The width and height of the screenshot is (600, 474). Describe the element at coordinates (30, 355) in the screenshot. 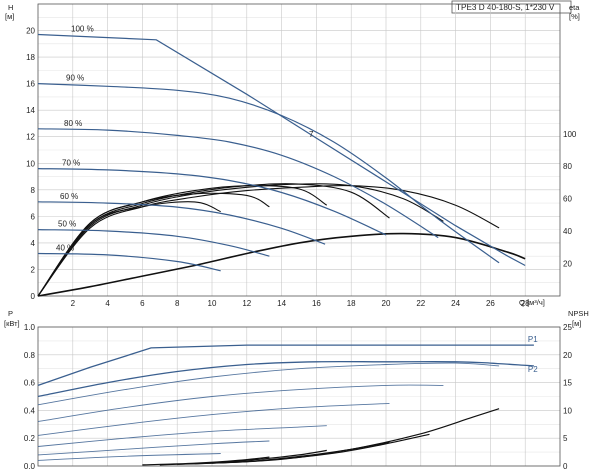

I see `bottom-y-tick-0.8: 0.8` at that location.